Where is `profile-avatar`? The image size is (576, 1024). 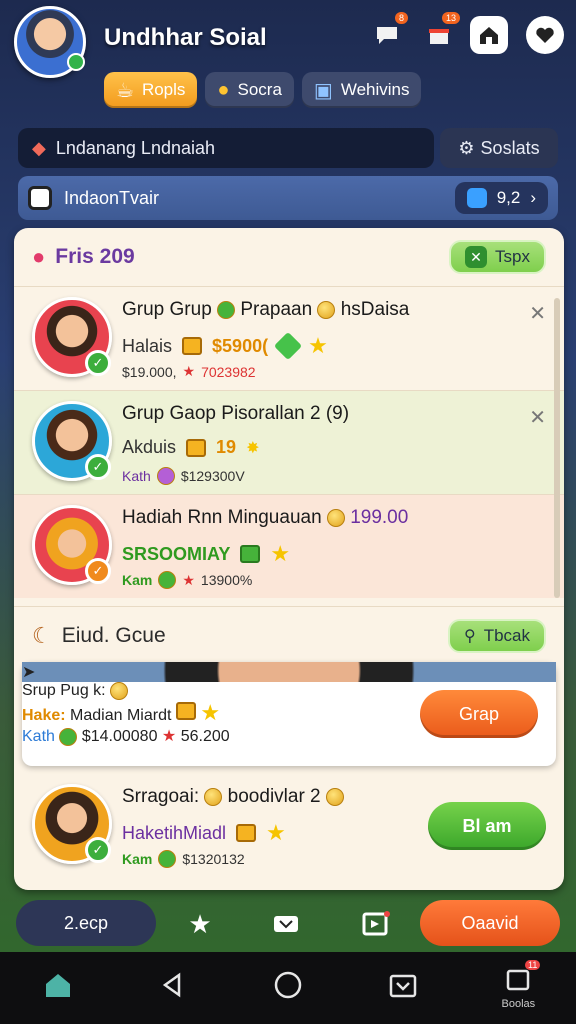 profile-avatar is located at coordinates (50, 42).